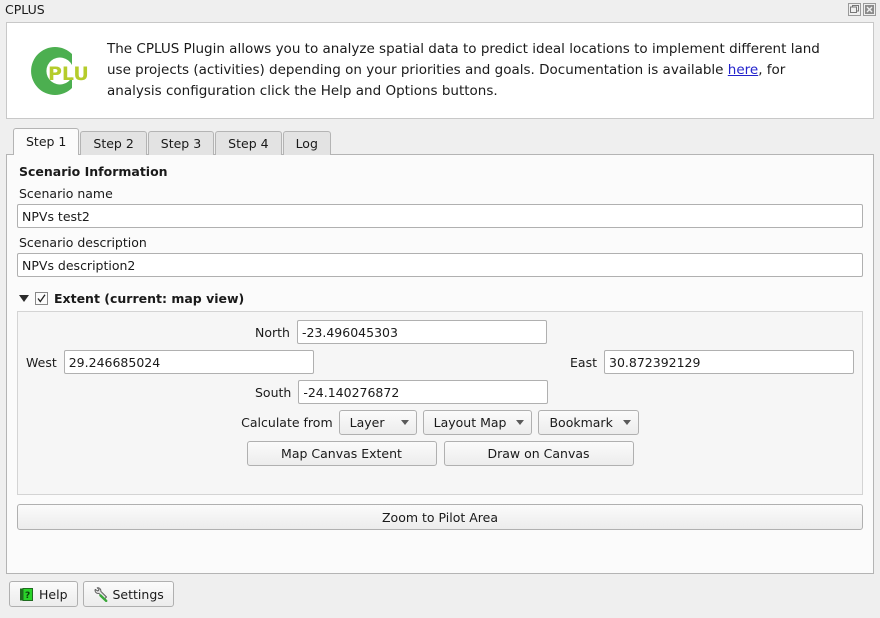 This screenshot has height=618, width=880. I want to click on calculate-from-layer-button: Layer, so click(377, 422).